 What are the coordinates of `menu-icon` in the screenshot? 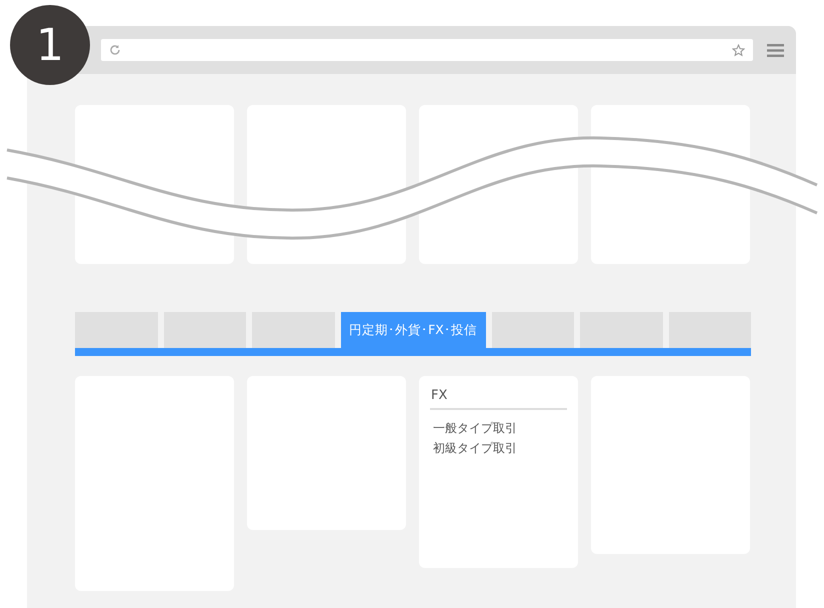 It's located at (775, 50).